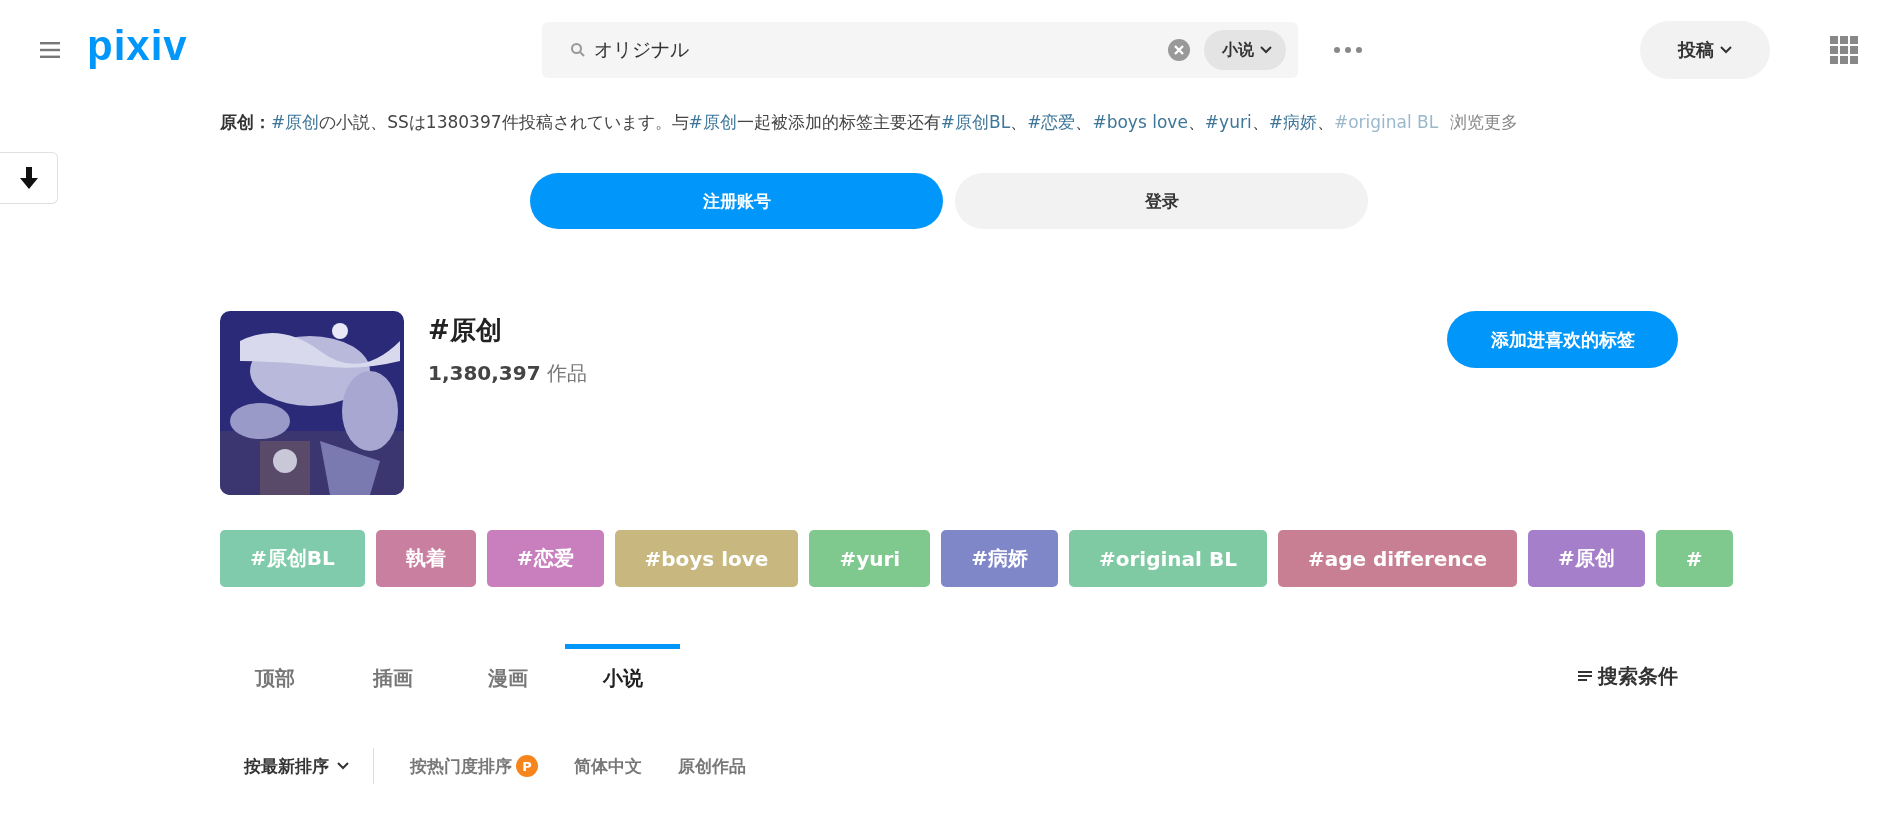 This screenshot has height=825, width=1898. I want to click on tag-link: #yuri, so click(1228, 121).